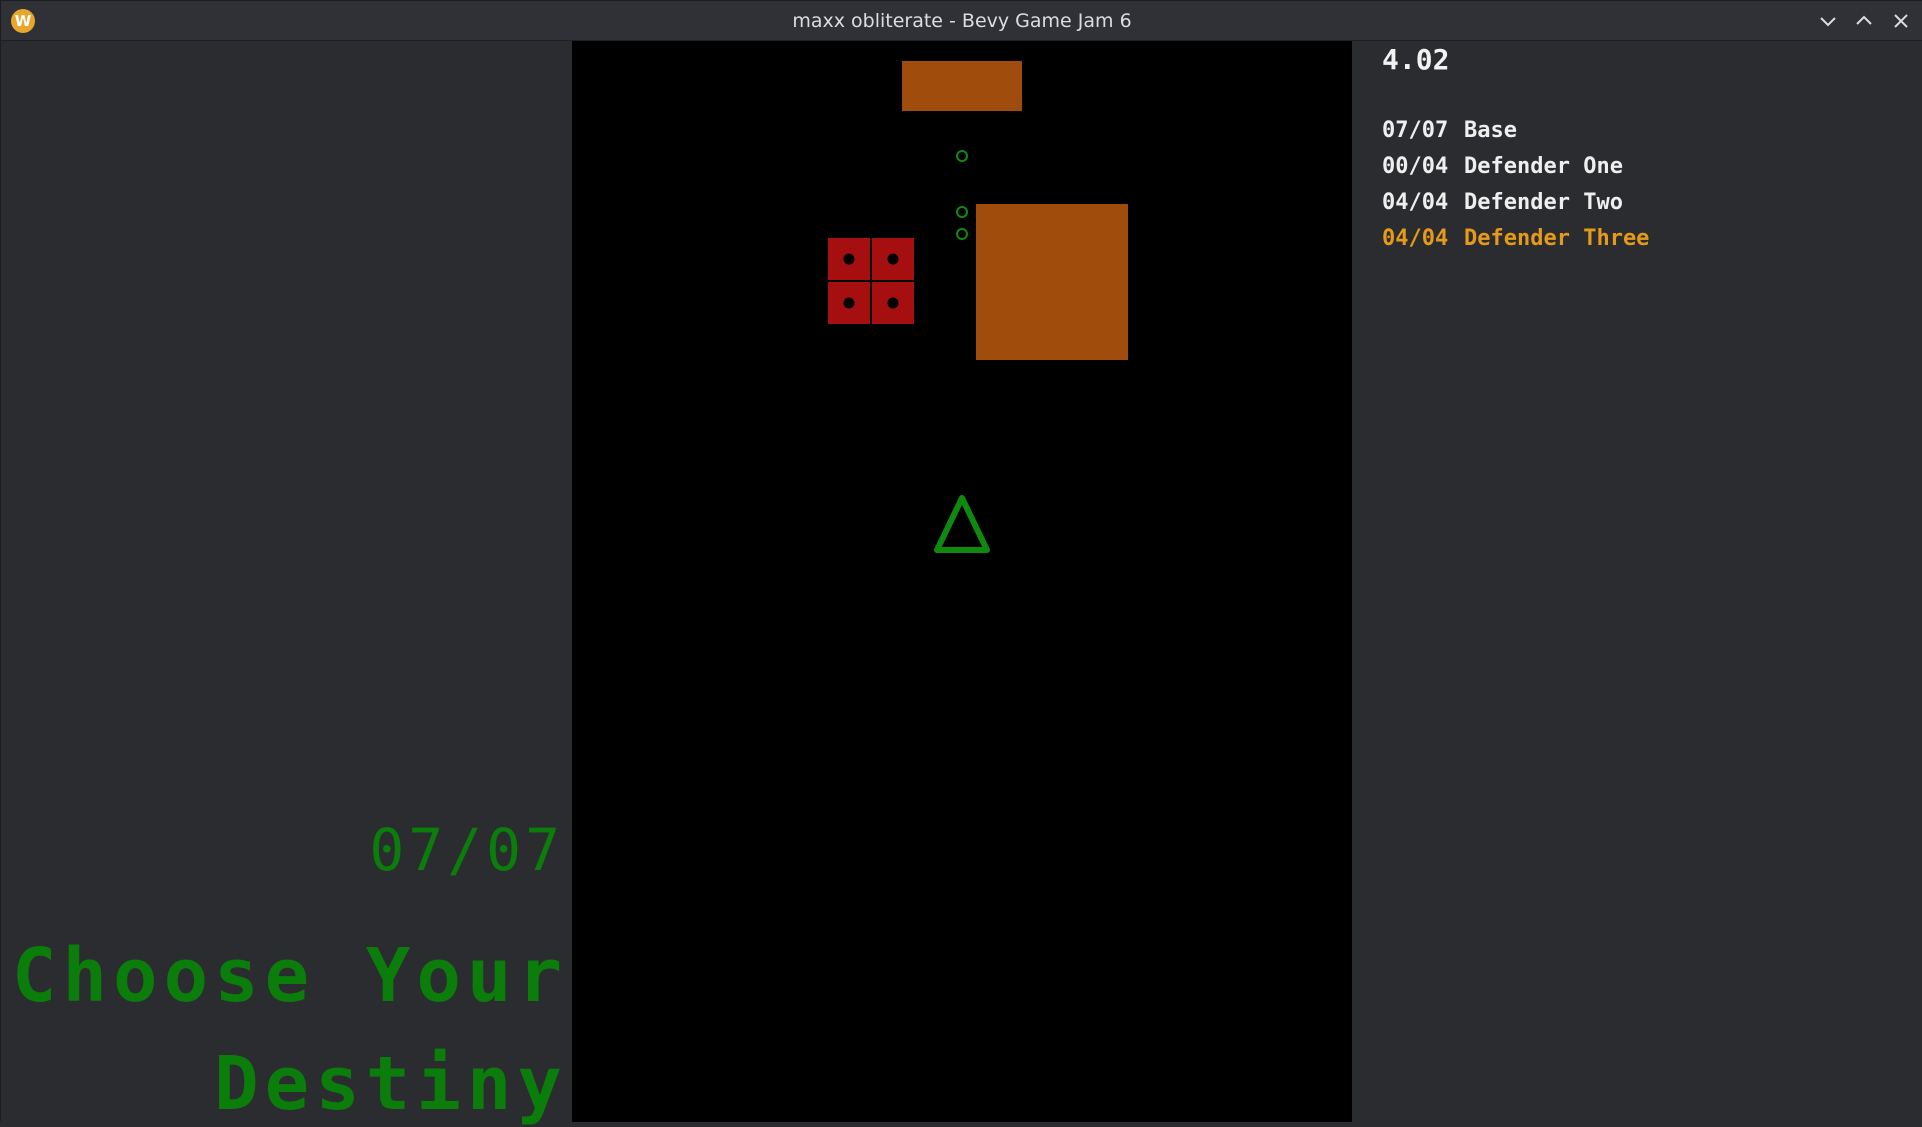  Describe the element at coordinates (962, 524) in the screenshot. I see `player-ship` at that location.